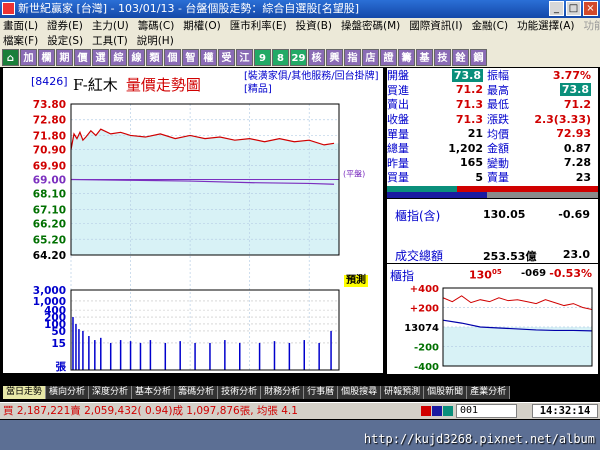 This screenshot has height=450, width=600. What do you see at coordinates (419, 256) in the screenshot?
I see `turnover-label: 成交總額` at bounding box center [419, 256].